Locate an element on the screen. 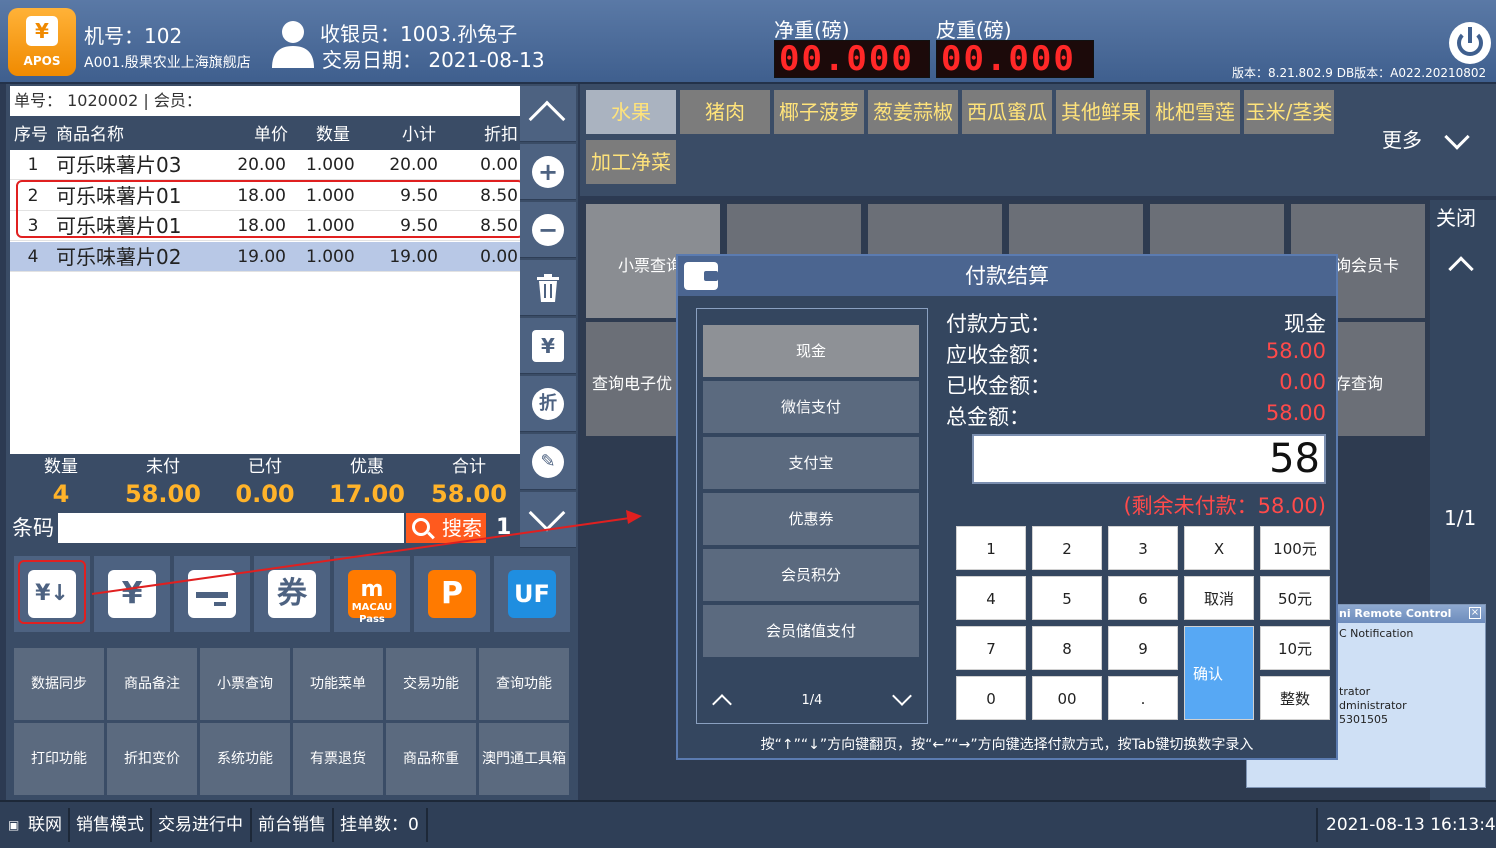 The height and width of the screenshot is (848, 1496). plus-icon: + is located at coordinates (548, 172).